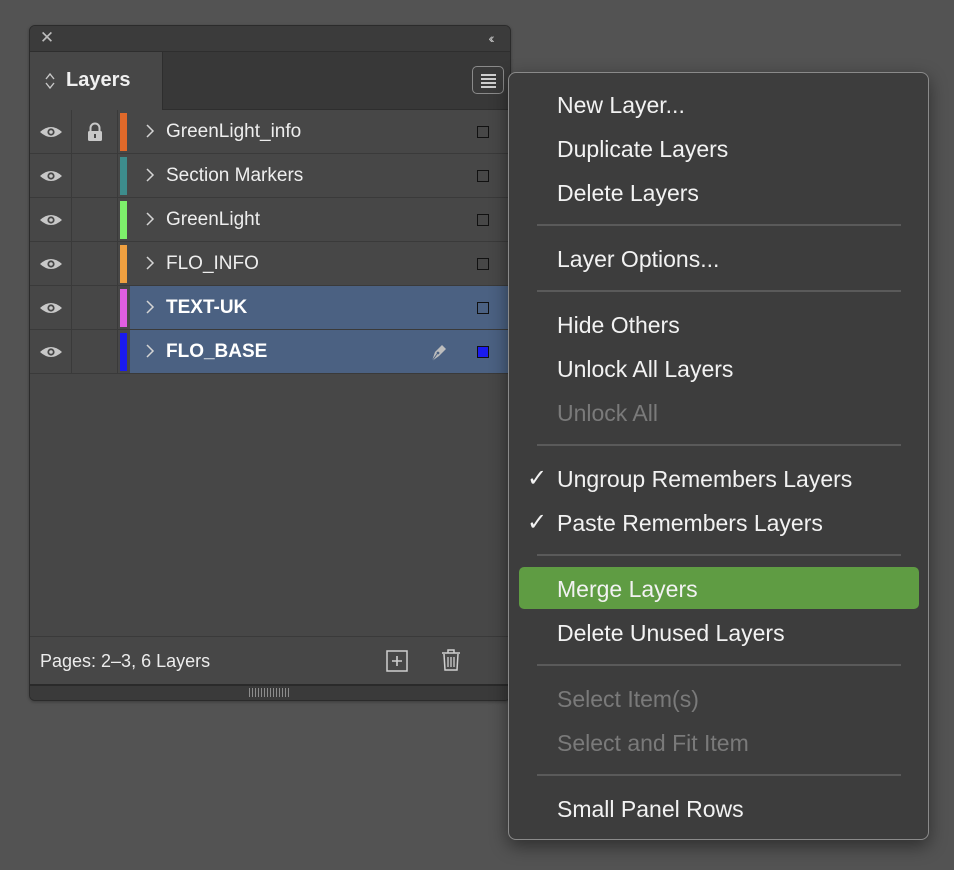 Image resolution: width=954 pixels, height=870 pixels. I want to click on lock-icon, so click(95, 131).